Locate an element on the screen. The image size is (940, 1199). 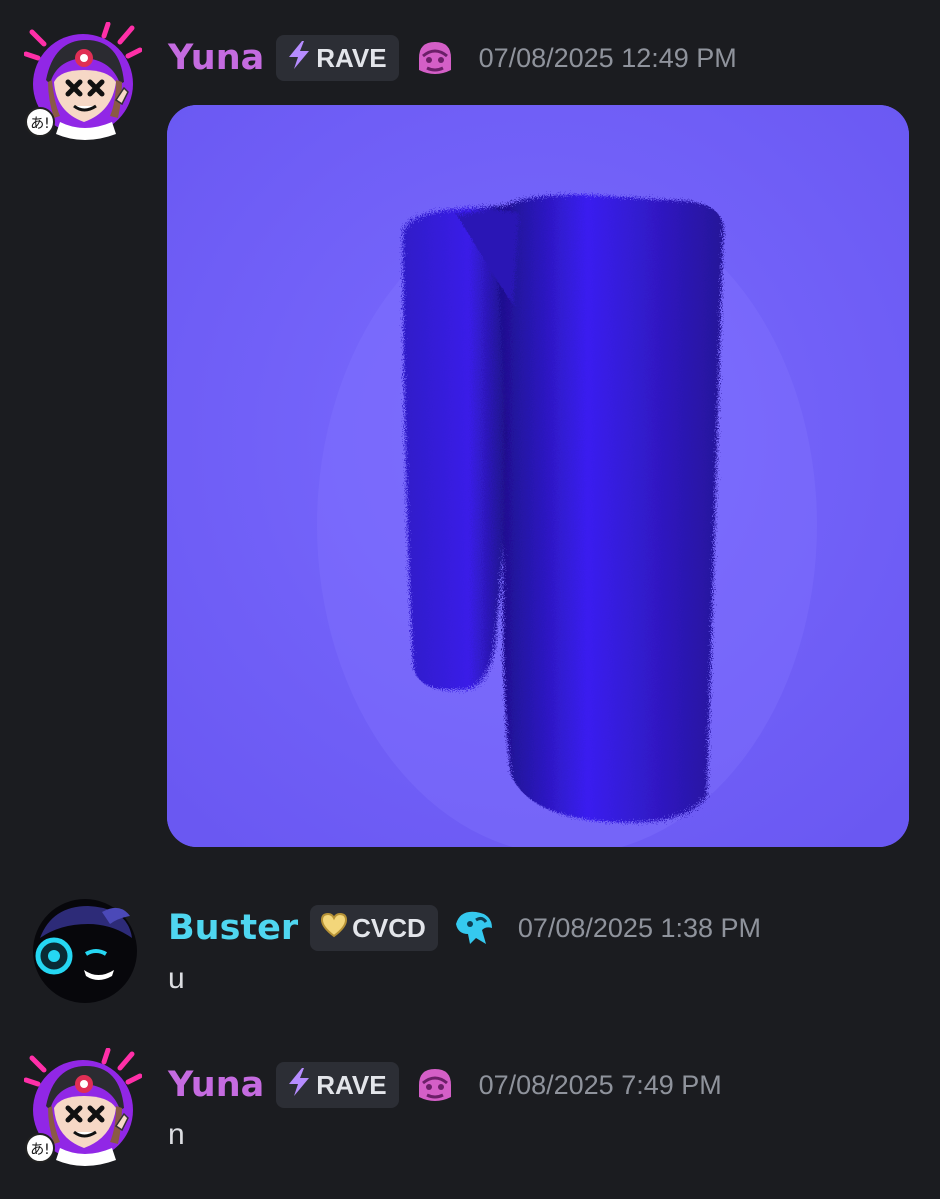
message-text: u is located at coordinates (176, 978).